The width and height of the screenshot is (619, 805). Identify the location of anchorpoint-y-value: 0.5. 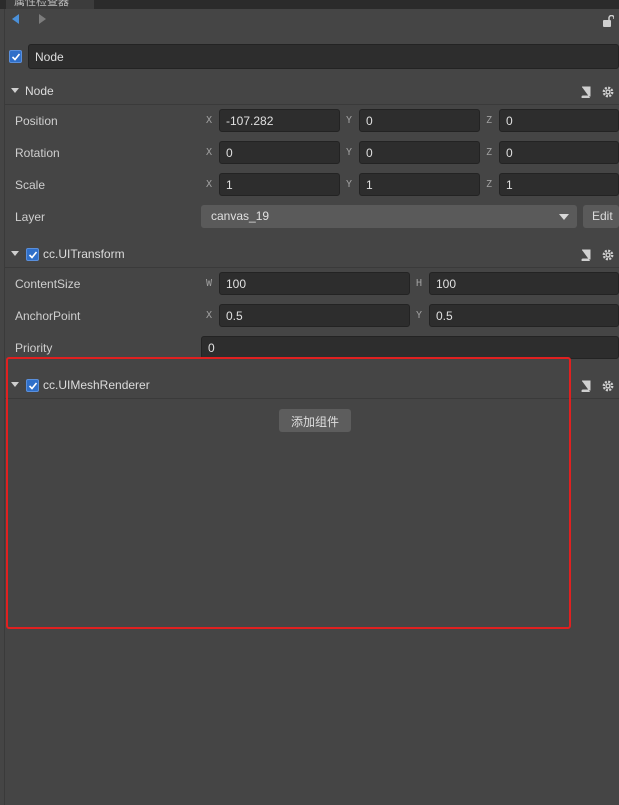
(444, 316).